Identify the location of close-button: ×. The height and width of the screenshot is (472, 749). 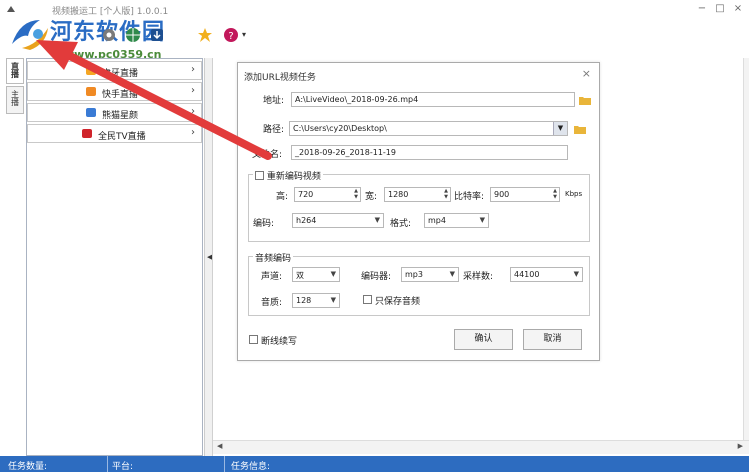
(738, 10).